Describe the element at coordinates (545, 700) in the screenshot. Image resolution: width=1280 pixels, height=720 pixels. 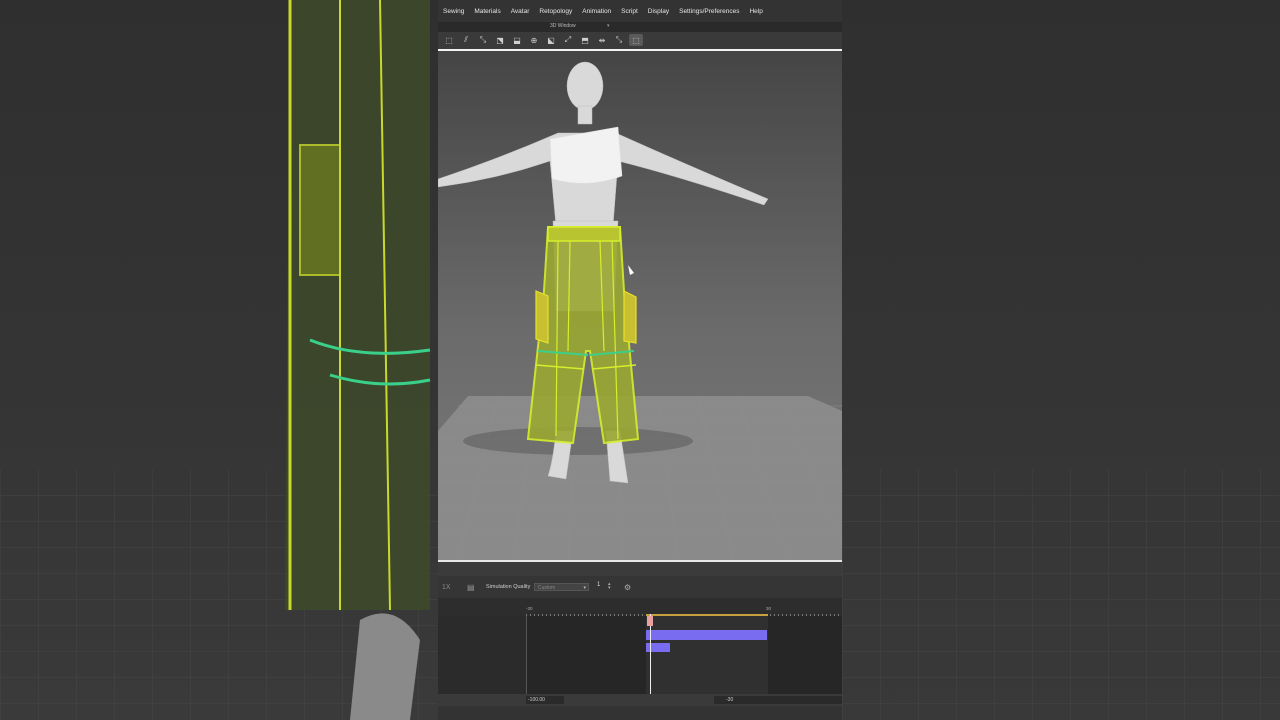
I see `range-start-field: -100.00` at that location.